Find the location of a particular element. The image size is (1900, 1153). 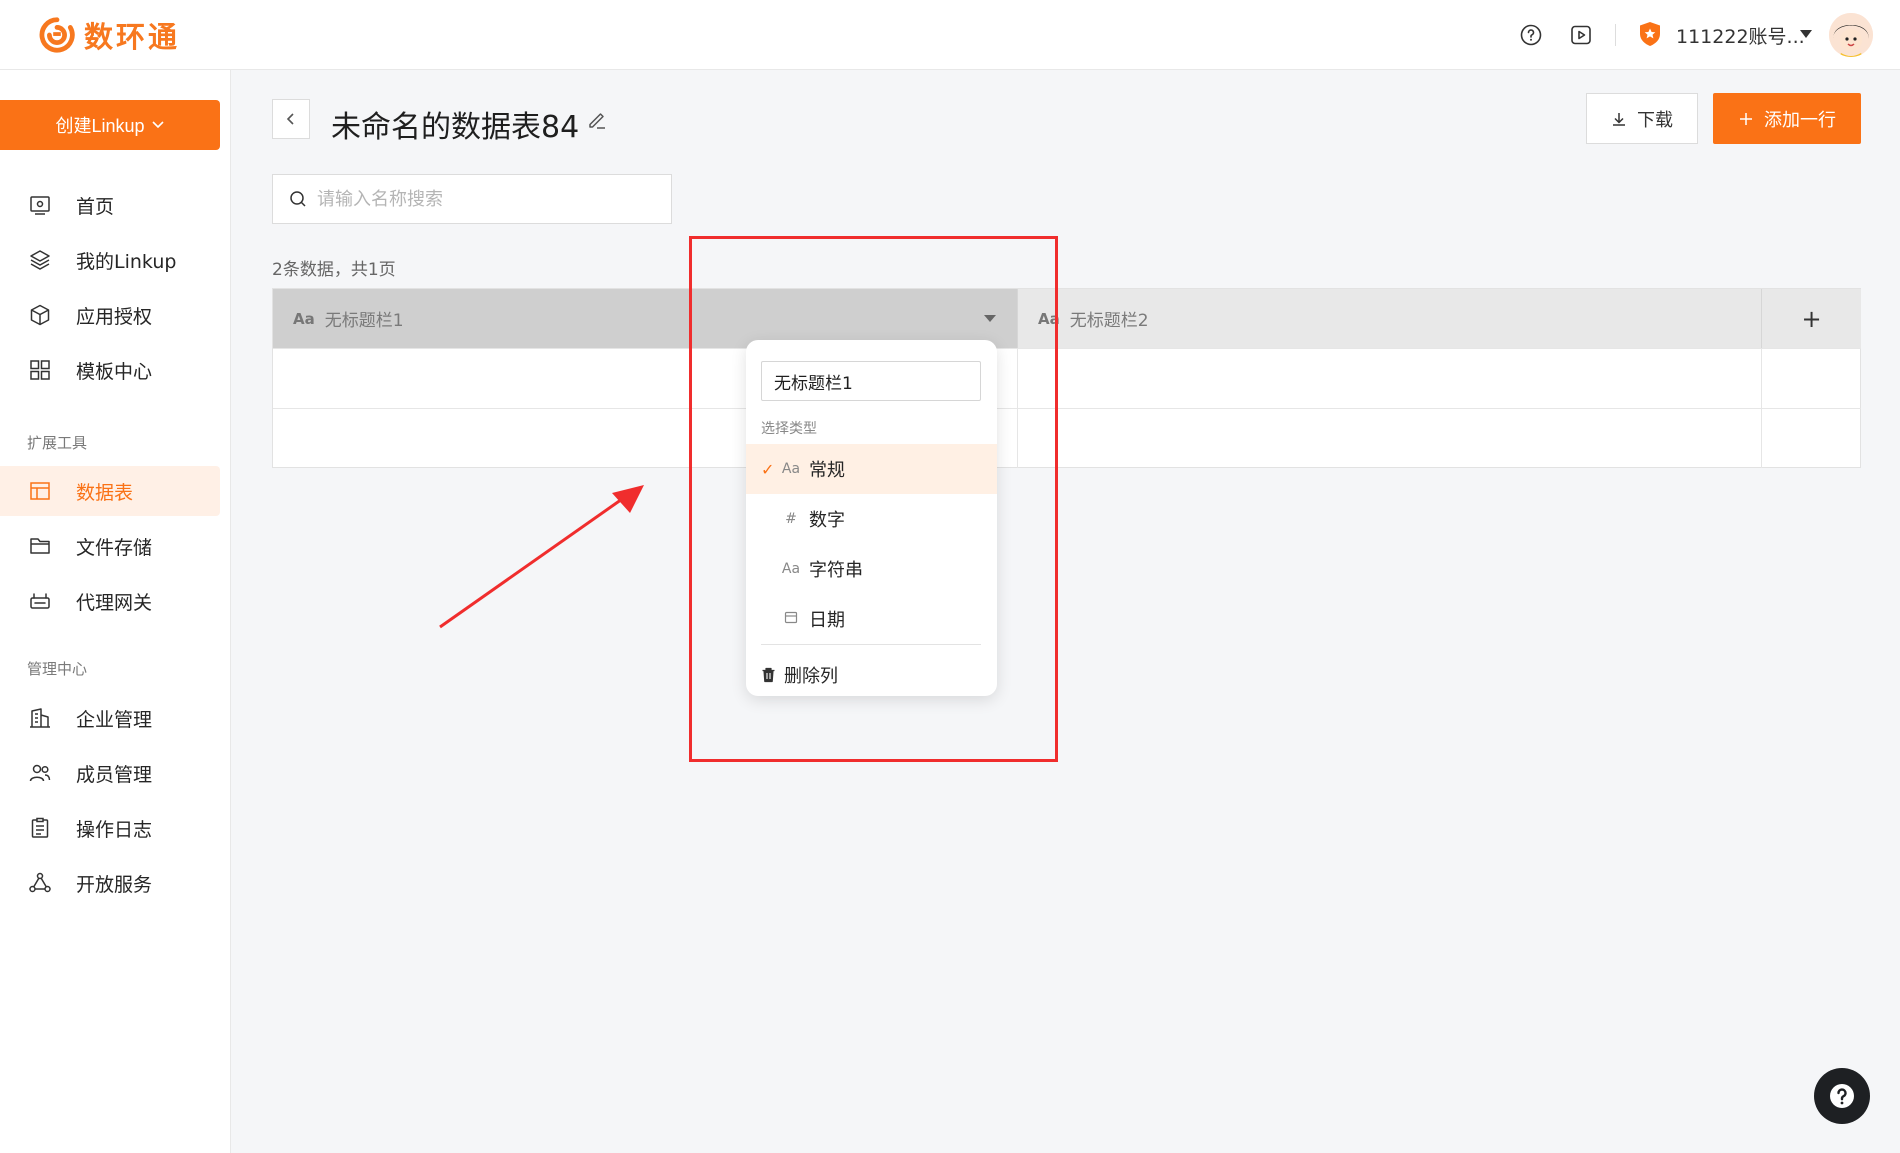

sidebar-item-proxy-gateway: 代理网关 is located at coordinates (110, 601).